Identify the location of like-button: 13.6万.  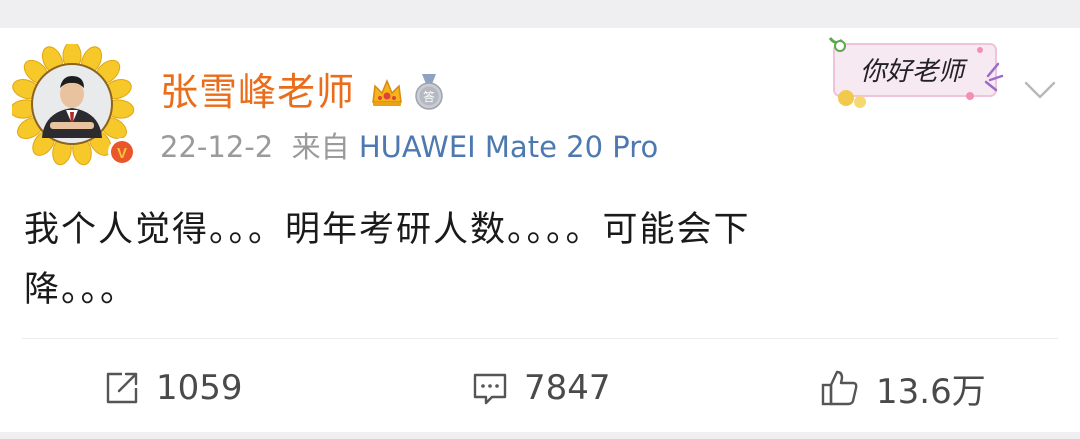
(902, 388).